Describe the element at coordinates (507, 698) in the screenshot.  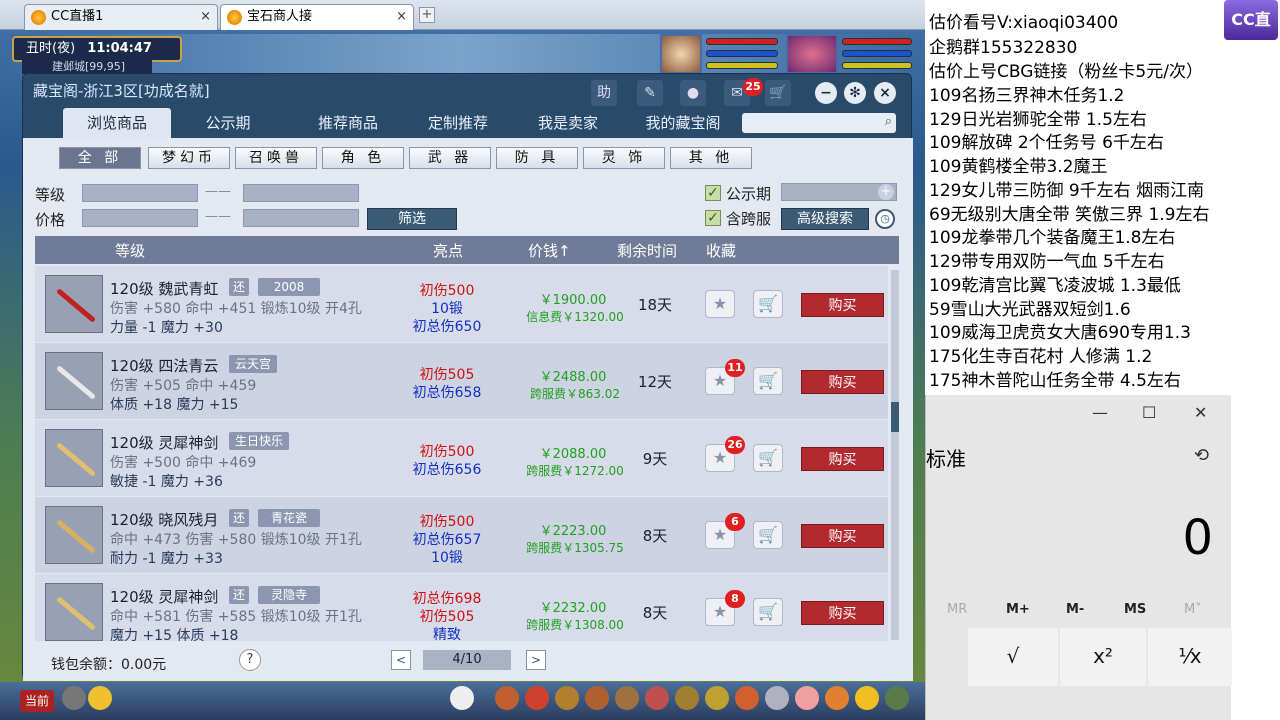
I see `attack-icon` at that location.